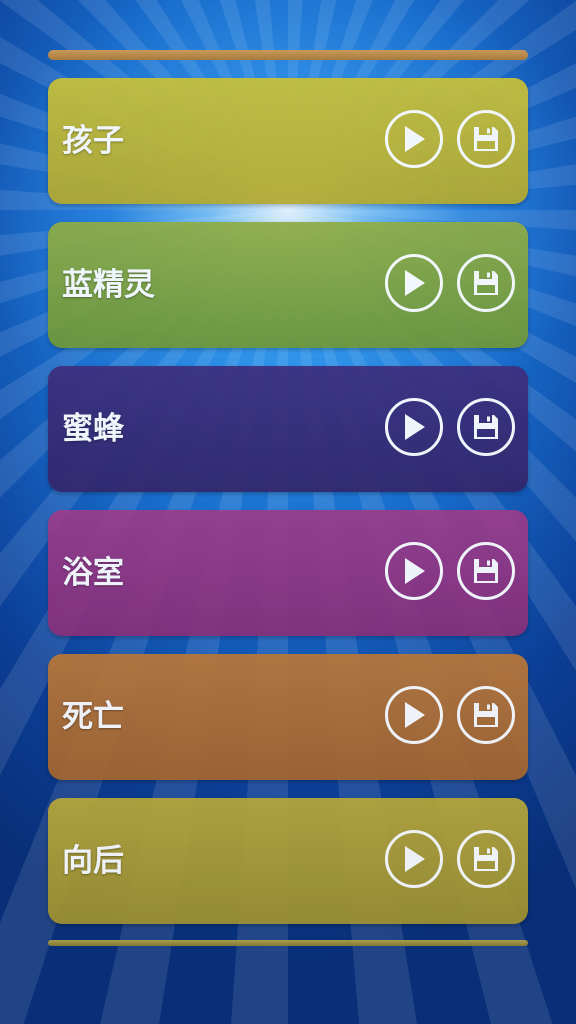 Image resolution: width=576 pixels, height=1024 pixels. What do you see at coordinates (288, 285) in the screenshot?
I see `sound-item-2: 蓝精灵` at bounding box center [288, 285].